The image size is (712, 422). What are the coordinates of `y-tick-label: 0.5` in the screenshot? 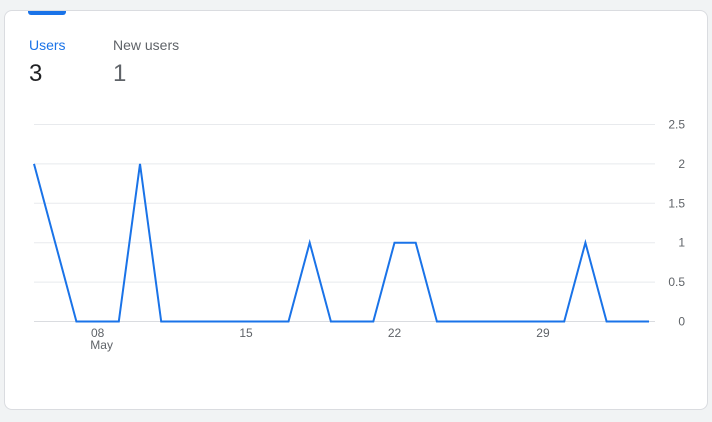 It's located at (676, 282).